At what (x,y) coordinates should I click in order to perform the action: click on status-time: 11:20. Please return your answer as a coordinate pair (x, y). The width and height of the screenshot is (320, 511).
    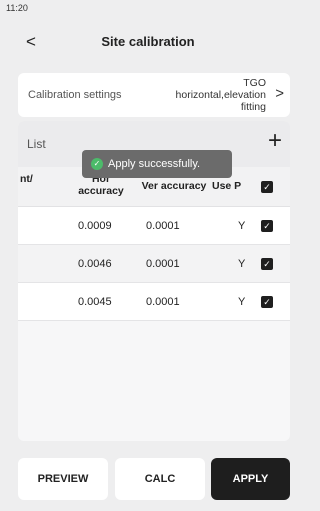
    Looking at the image, I should click on (17, 8).